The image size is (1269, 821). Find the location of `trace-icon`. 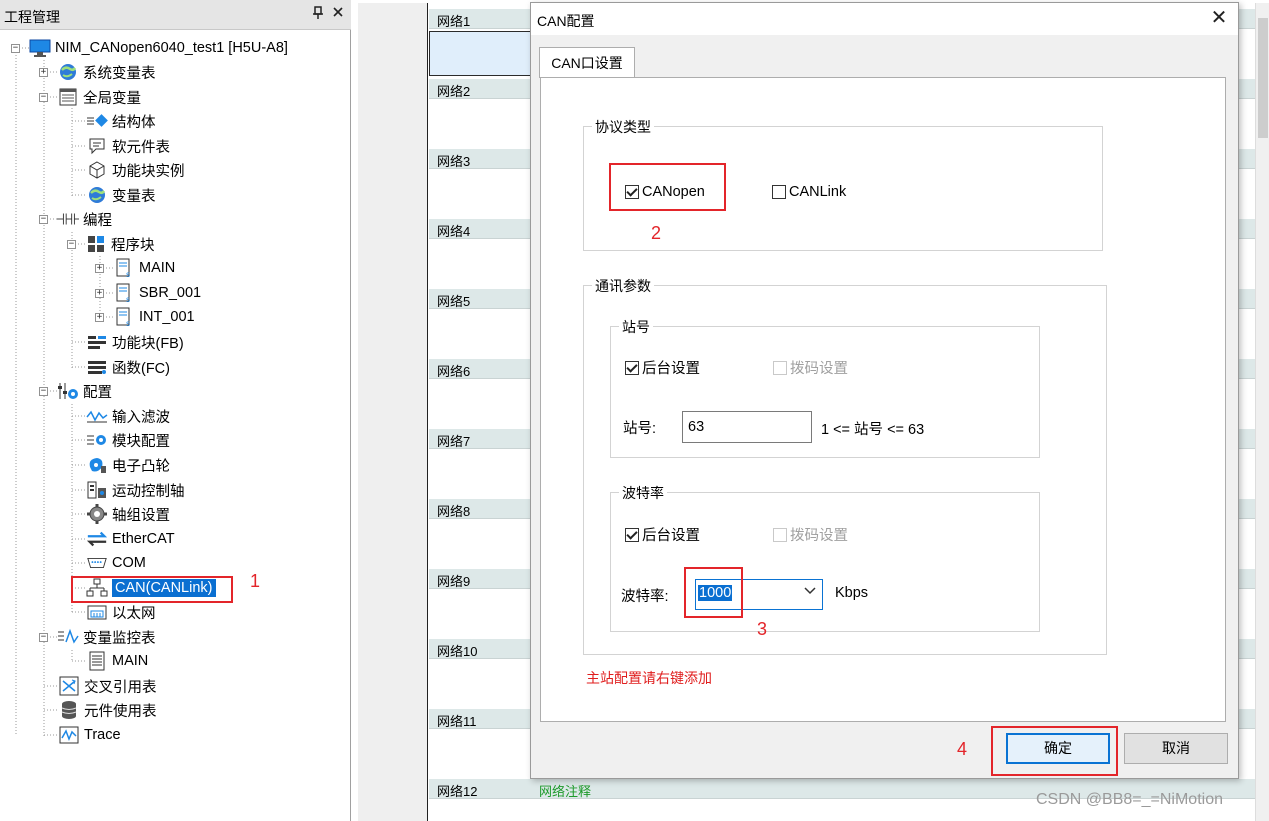

trace-icon is located at coordinates (69, 735).